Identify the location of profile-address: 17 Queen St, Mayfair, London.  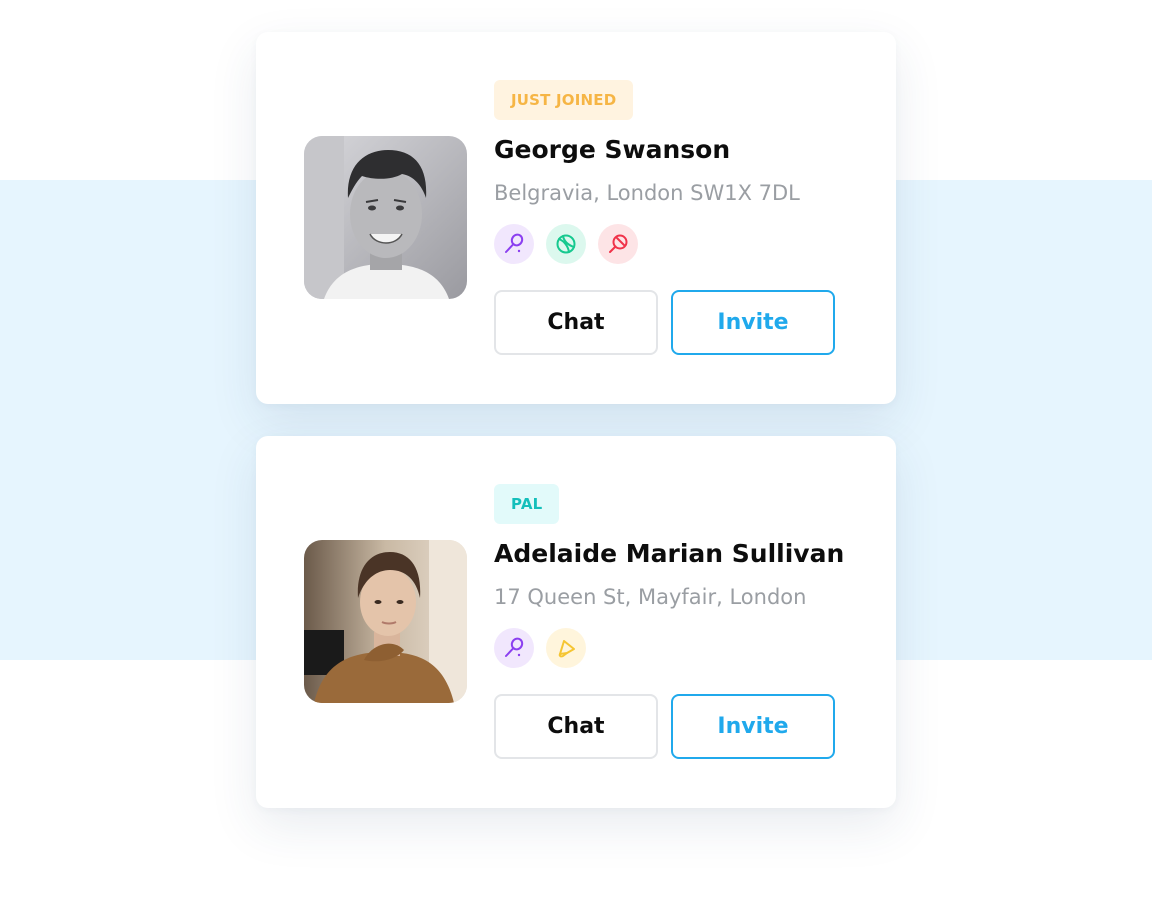
(650, 597).